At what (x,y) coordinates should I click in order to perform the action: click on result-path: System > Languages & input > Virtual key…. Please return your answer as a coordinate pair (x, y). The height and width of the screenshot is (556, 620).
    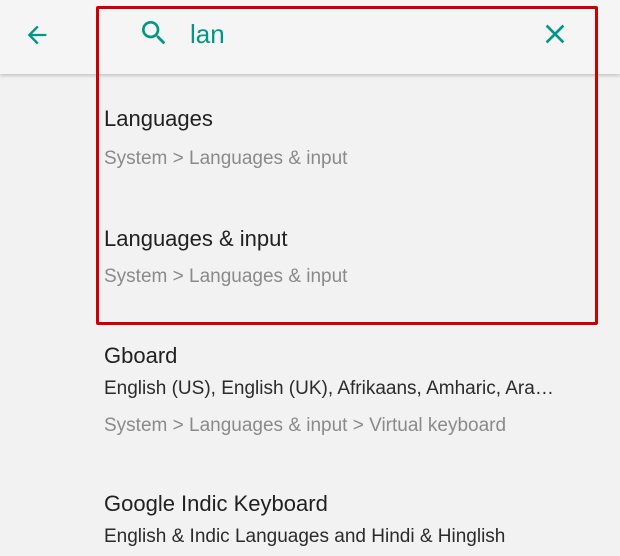
    Looking at the image, I should click on (305, 425).